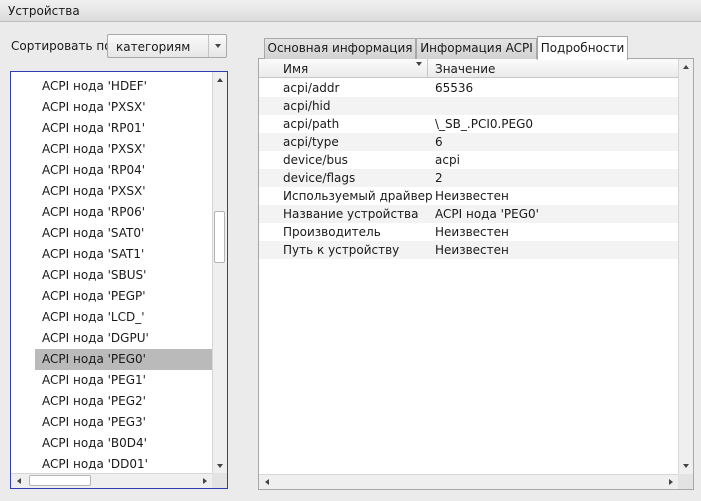  What do you see at coordinates (219, 237) in the screenshot?
I see `device-tree-vertical-scroll-thumb` at bounding box center [219, 237].